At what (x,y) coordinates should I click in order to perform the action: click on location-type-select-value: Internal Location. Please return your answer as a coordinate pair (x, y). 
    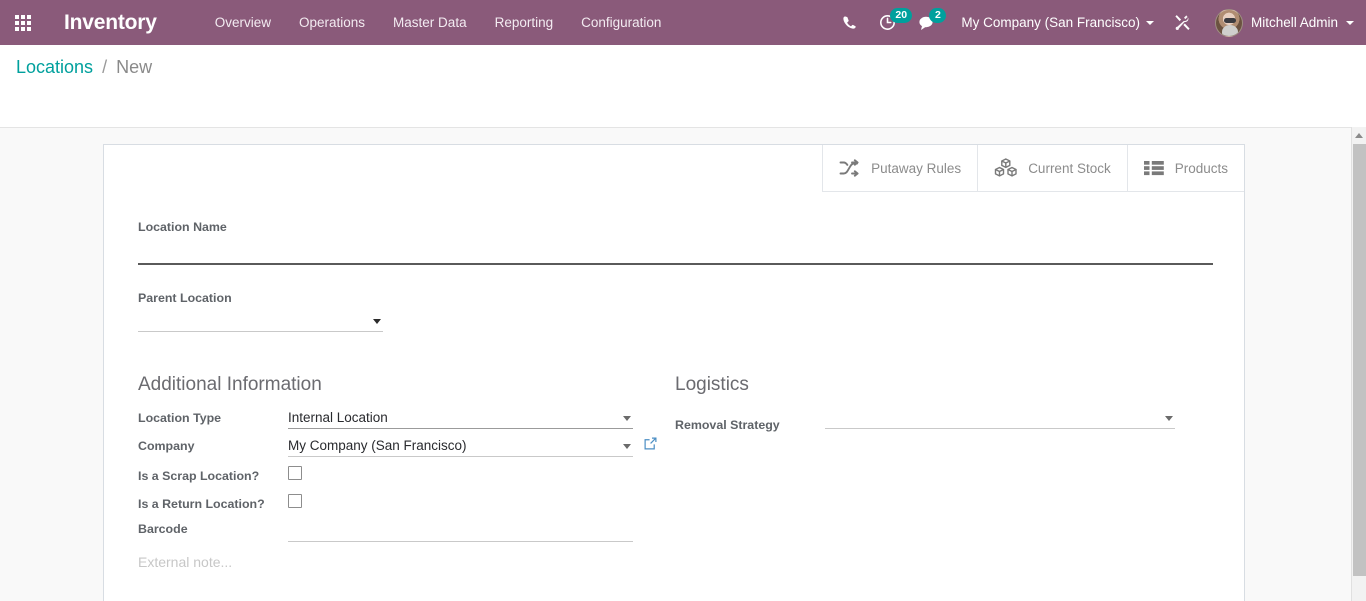
    Looking at the image, I should click on (460, 416).